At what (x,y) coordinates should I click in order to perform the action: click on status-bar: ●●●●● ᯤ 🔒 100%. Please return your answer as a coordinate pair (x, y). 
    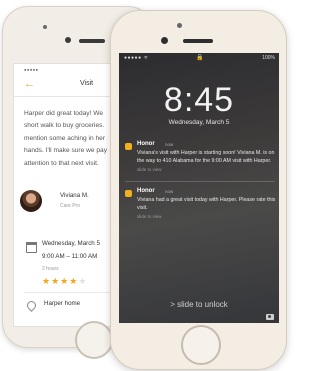
    Looking at the image, I should click on (199, 58).